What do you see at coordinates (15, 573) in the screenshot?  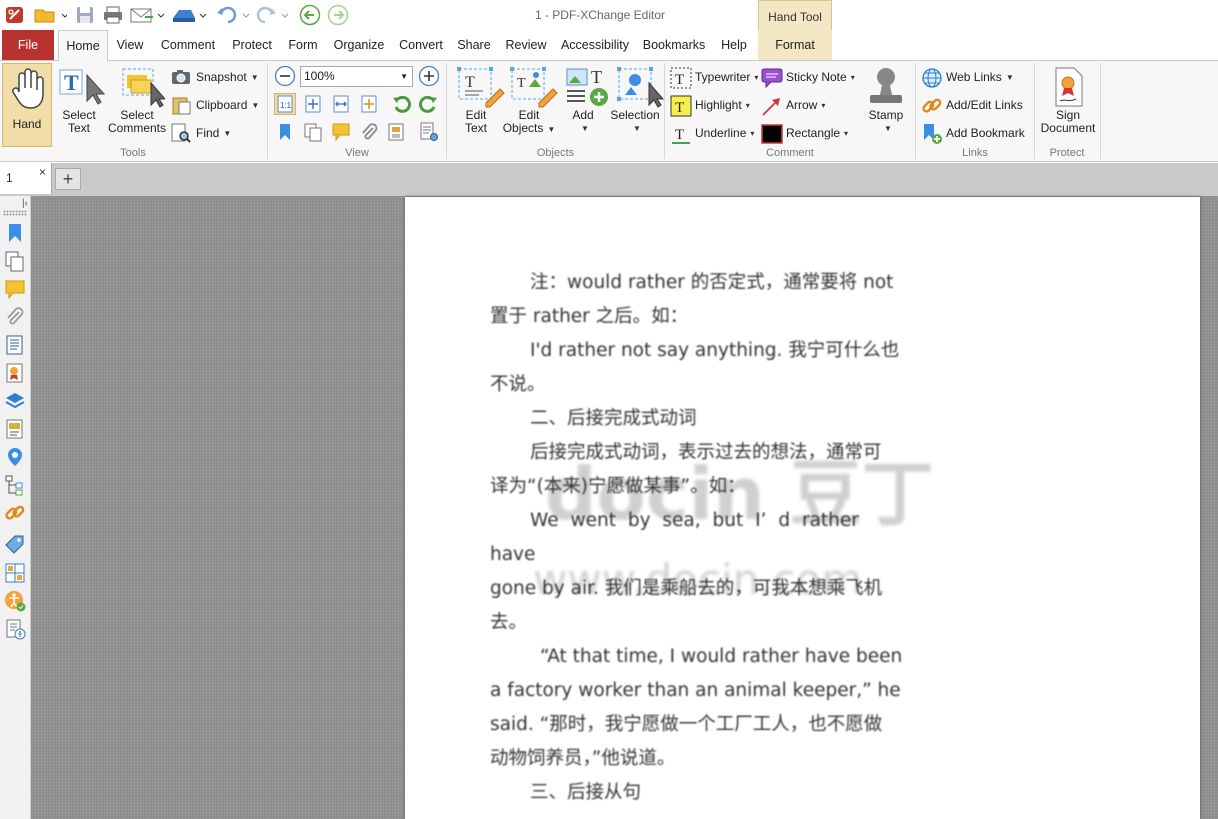 I see `compare-icon` at bounding box center [15, 573].